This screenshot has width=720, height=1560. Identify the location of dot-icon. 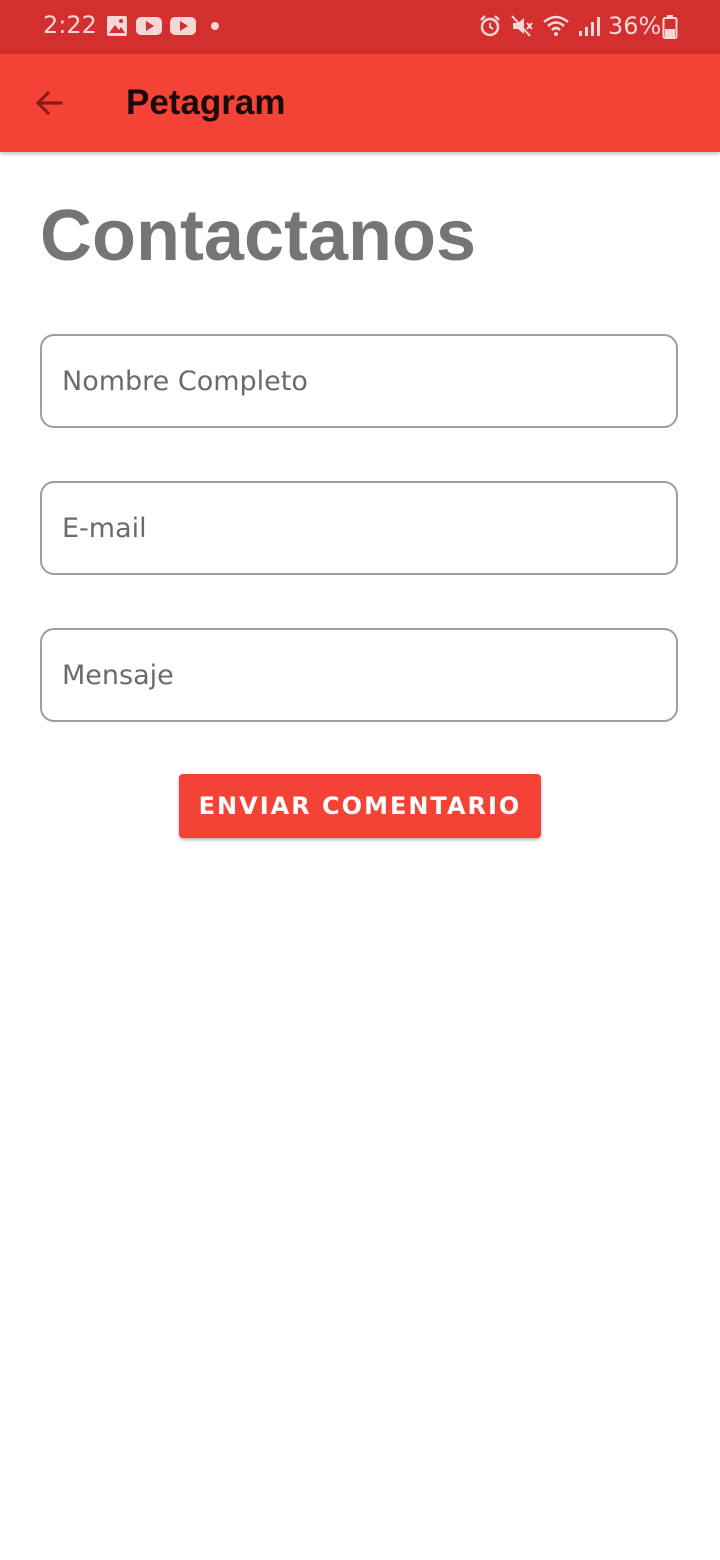
(215, 26).